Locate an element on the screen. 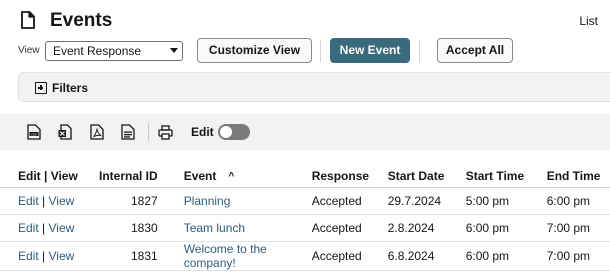  start-date-cell: 2.8.2024 is located at coordinates (426, 228).